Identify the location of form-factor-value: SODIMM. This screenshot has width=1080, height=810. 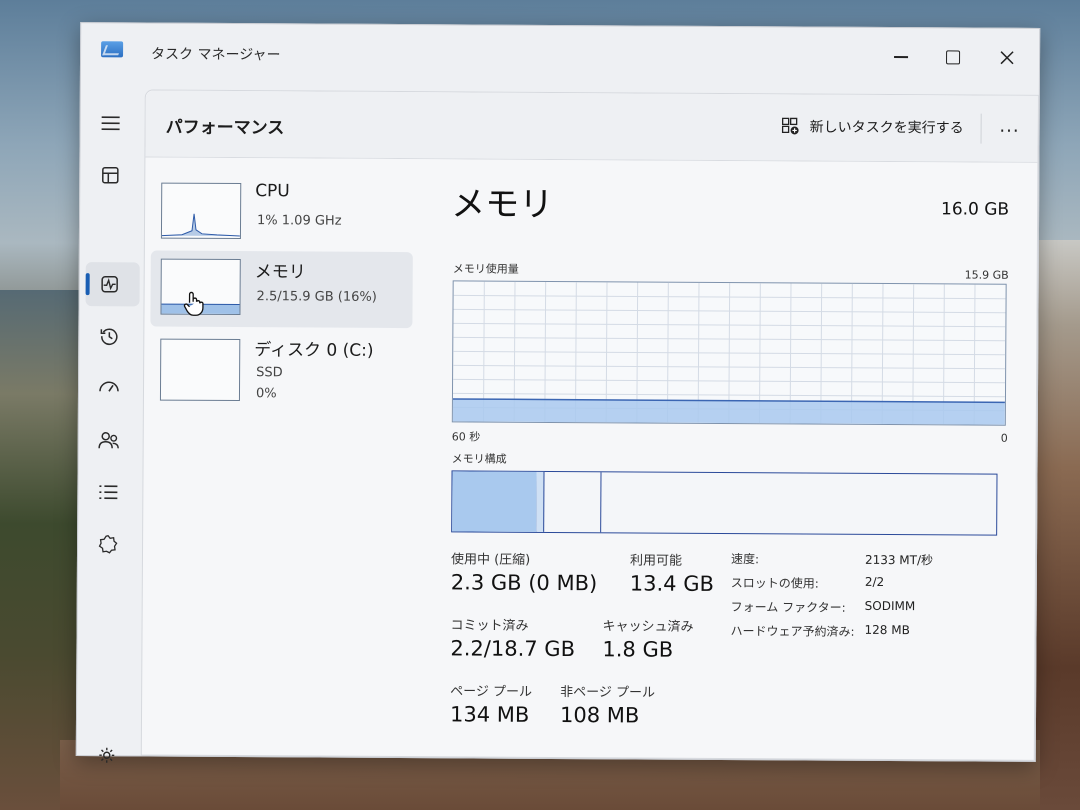
(890, 606).